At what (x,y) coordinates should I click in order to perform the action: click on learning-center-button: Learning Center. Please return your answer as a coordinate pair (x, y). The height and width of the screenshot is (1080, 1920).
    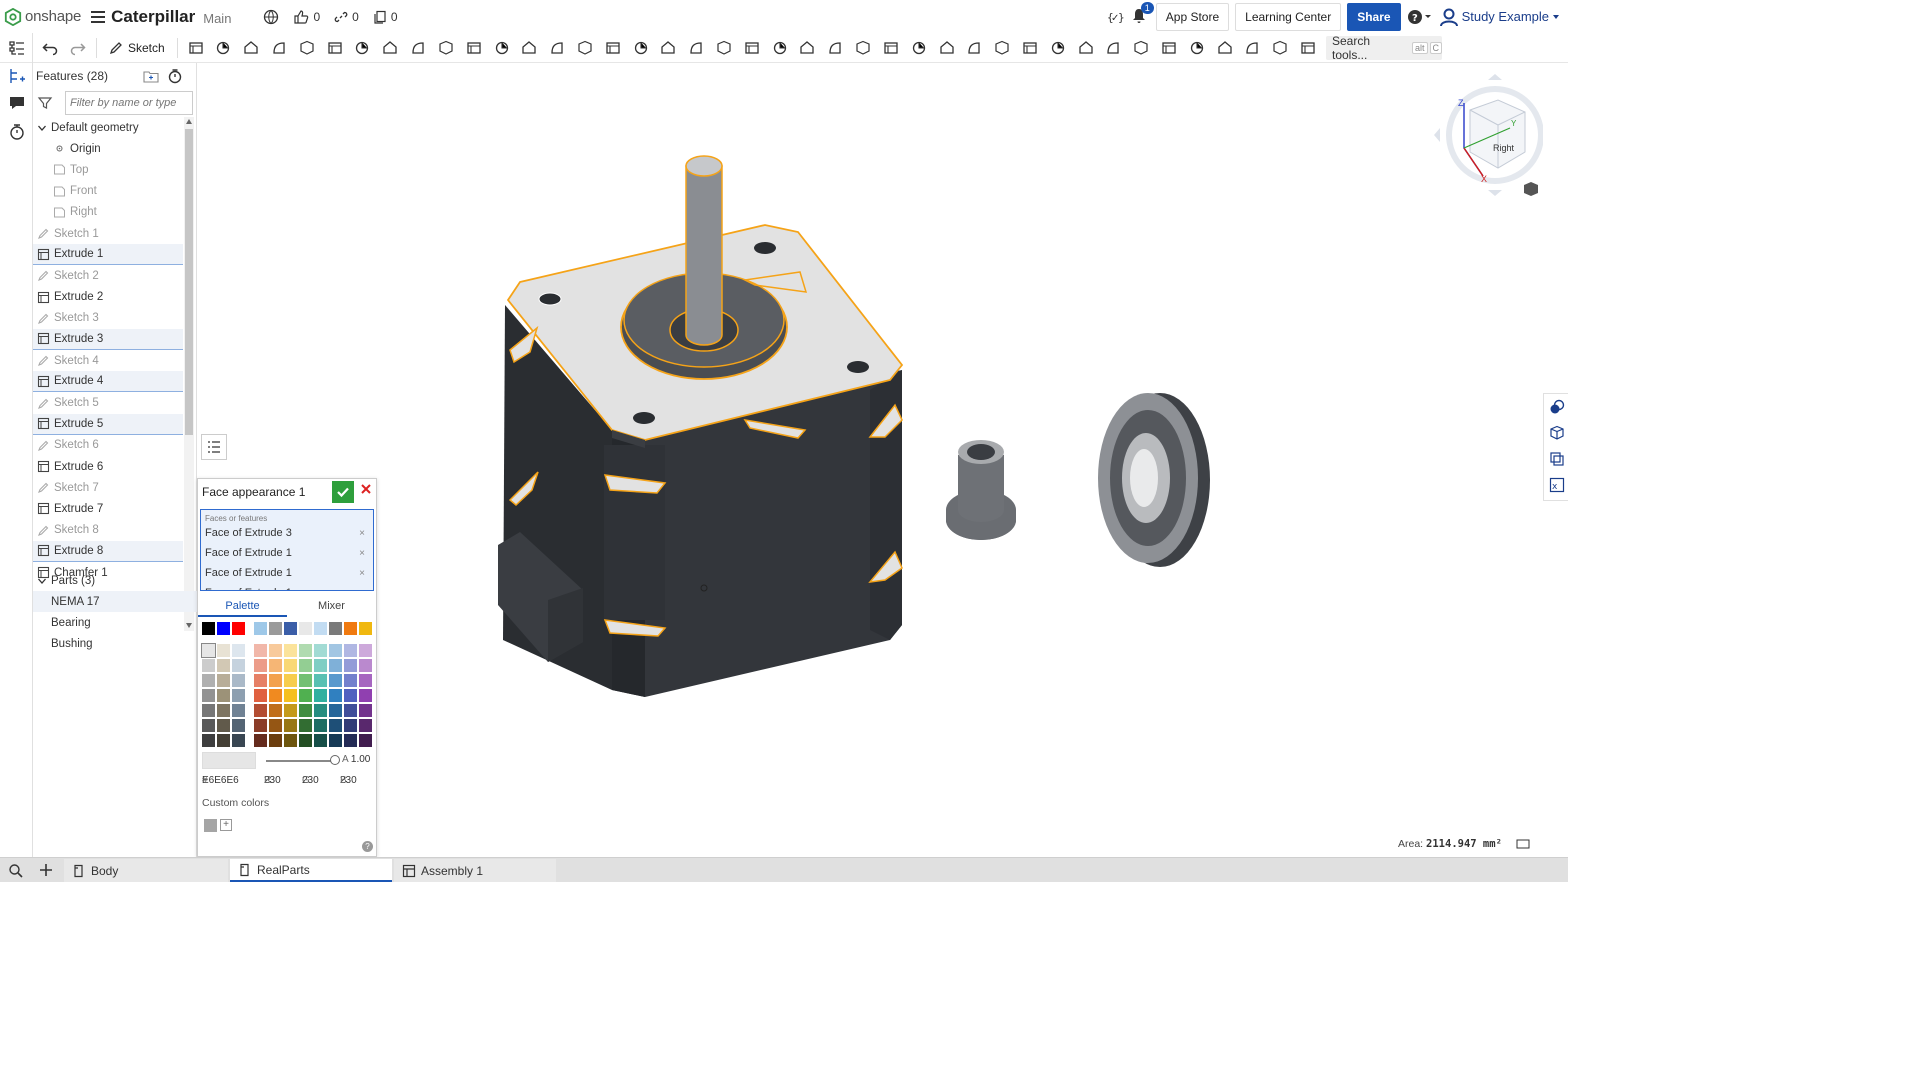
    Looking at the image, I should click on (1288, 16).